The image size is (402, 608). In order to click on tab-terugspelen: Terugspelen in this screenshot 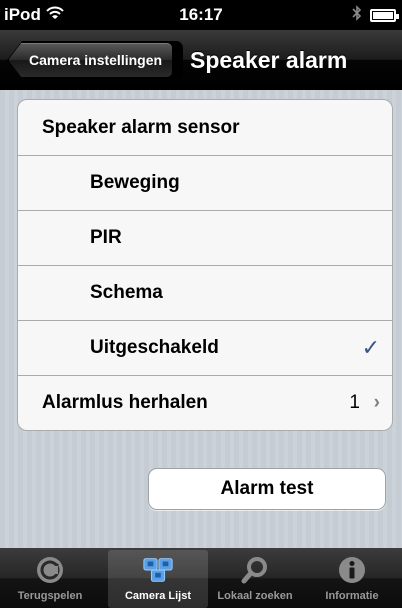, I will do `click(50, 579)`.